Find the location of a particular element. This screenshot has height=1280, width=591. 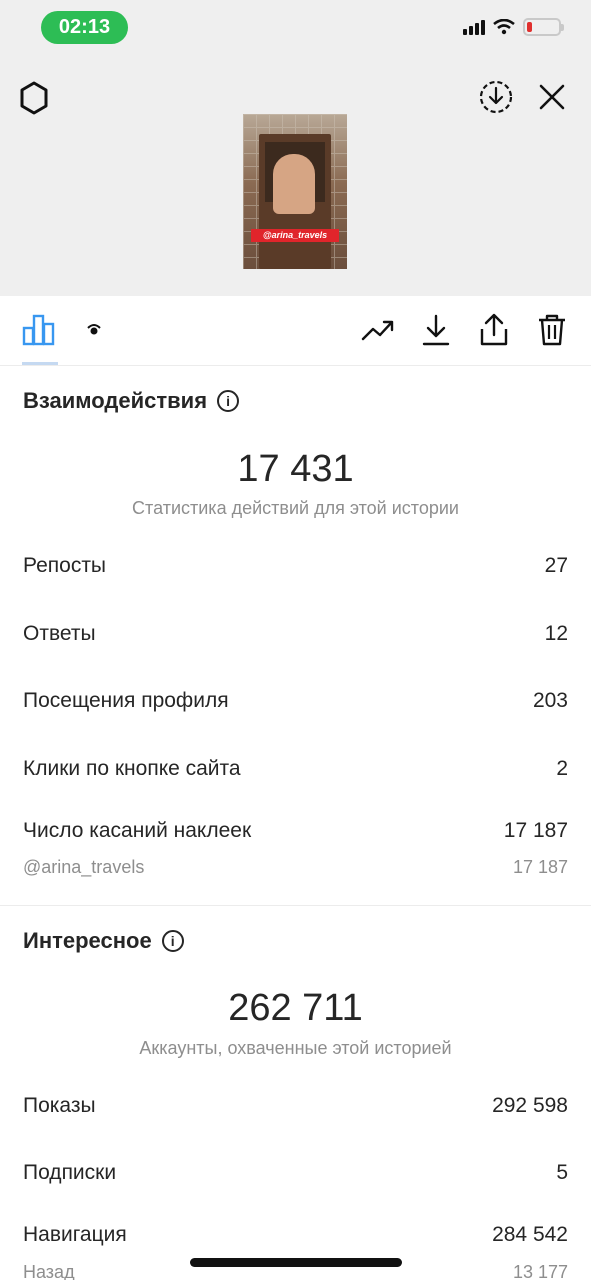

stat-label: Репосты is located at coordinates (65, 565).